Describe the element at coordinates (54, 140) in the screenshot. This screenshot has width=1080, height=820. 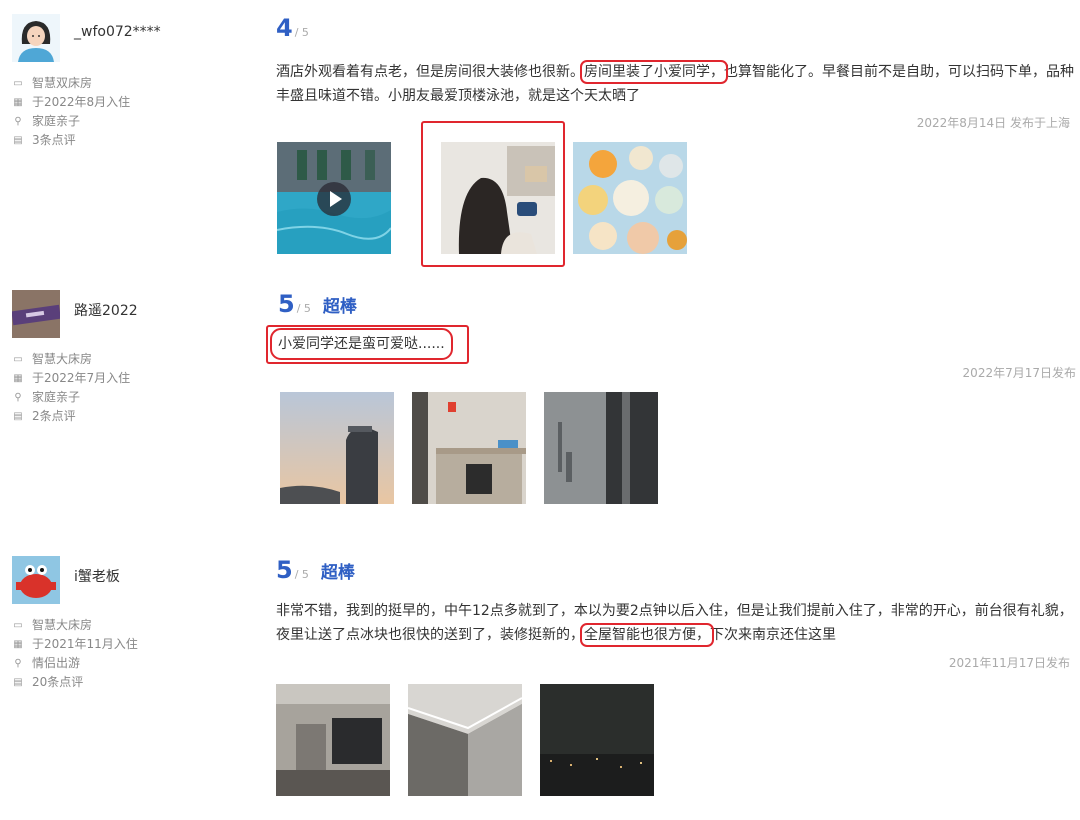
I see `review-count: 3条点评` at that location.